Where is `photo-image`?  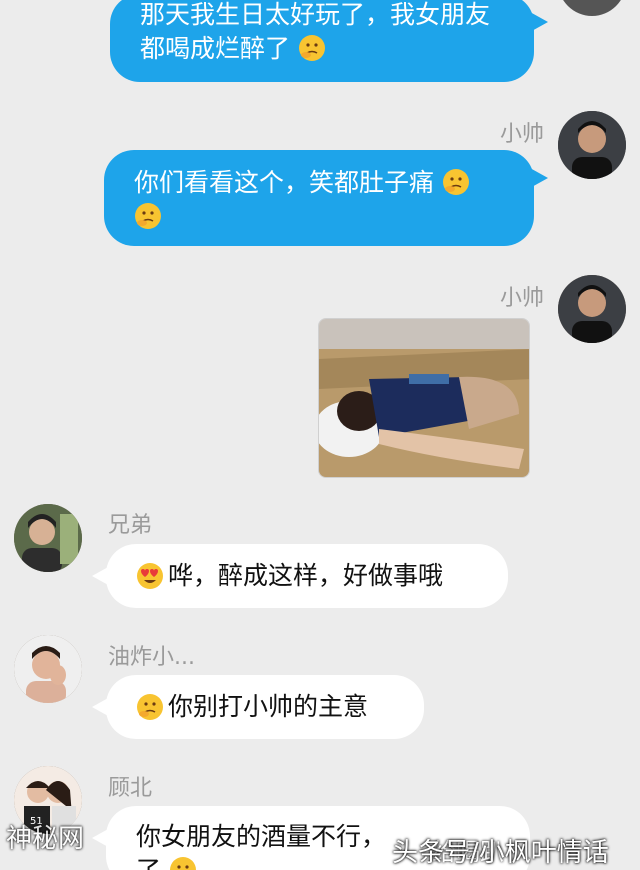
photo-image is located at coordinates (424, 398).